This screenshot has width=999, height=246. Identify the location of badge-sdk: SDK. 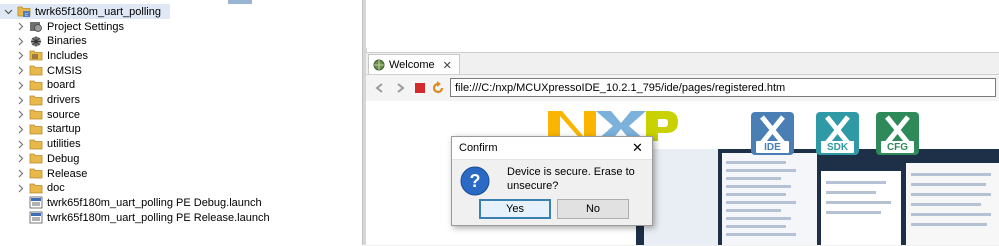
(837, 133).